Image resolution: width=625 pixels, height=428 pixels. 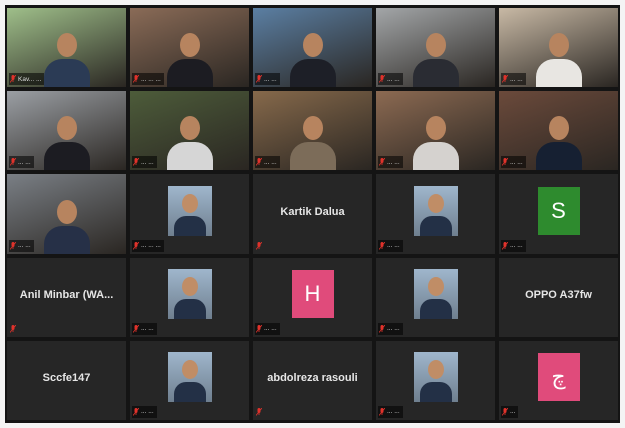 I want to click on participant-display-name: abdolreza rasouli, so click(x=312, y=378).